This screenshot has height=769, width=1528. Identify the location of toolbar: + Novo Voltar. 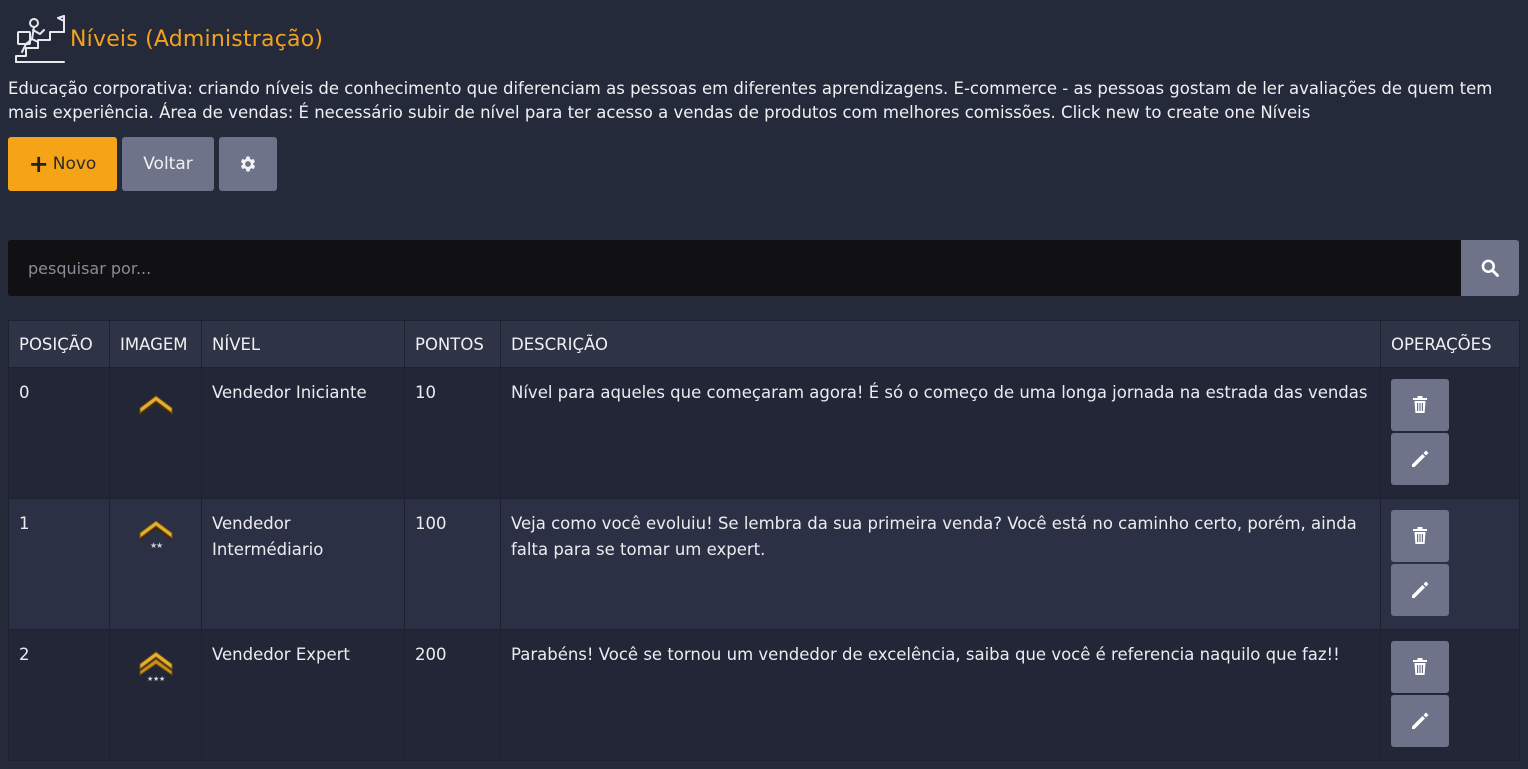
(145, 164).